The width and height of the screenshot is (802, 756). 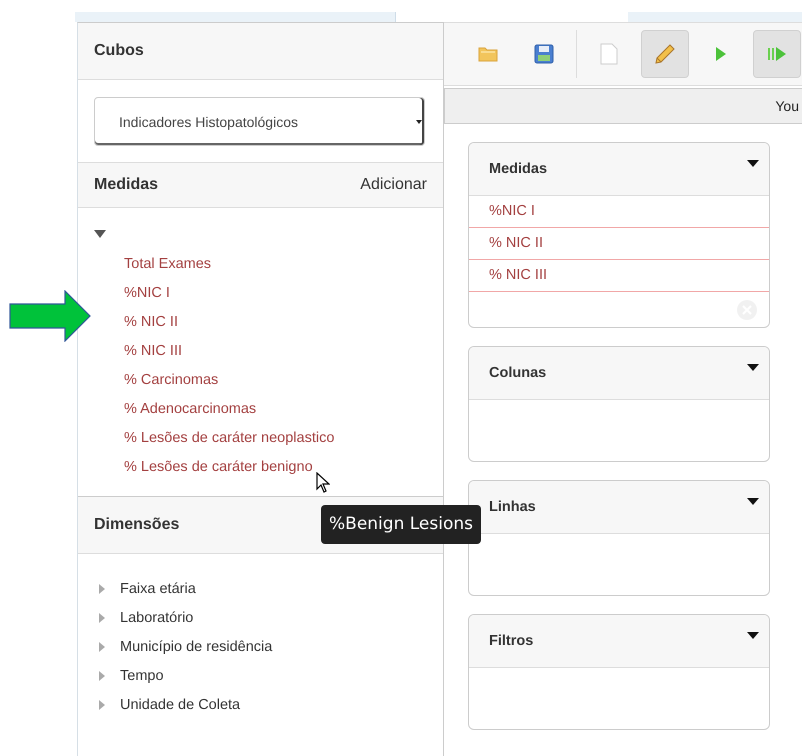 What do you see at coordinates (401, 524) in the screenshot?
I see `tooltip: %Benign Lesions` at bounding box center [401, 524].